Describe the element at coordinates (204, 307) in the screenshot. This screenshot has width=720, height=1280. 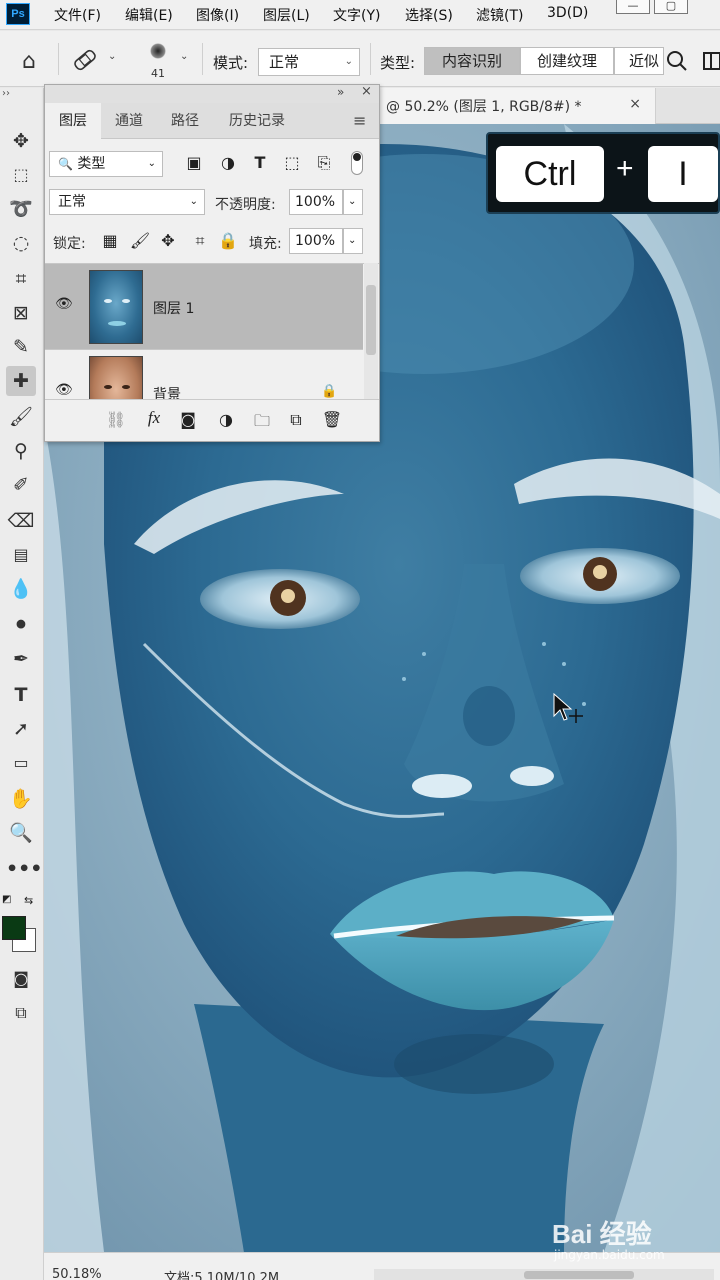
I see `layer-row: 👁 图层 1` at that location.